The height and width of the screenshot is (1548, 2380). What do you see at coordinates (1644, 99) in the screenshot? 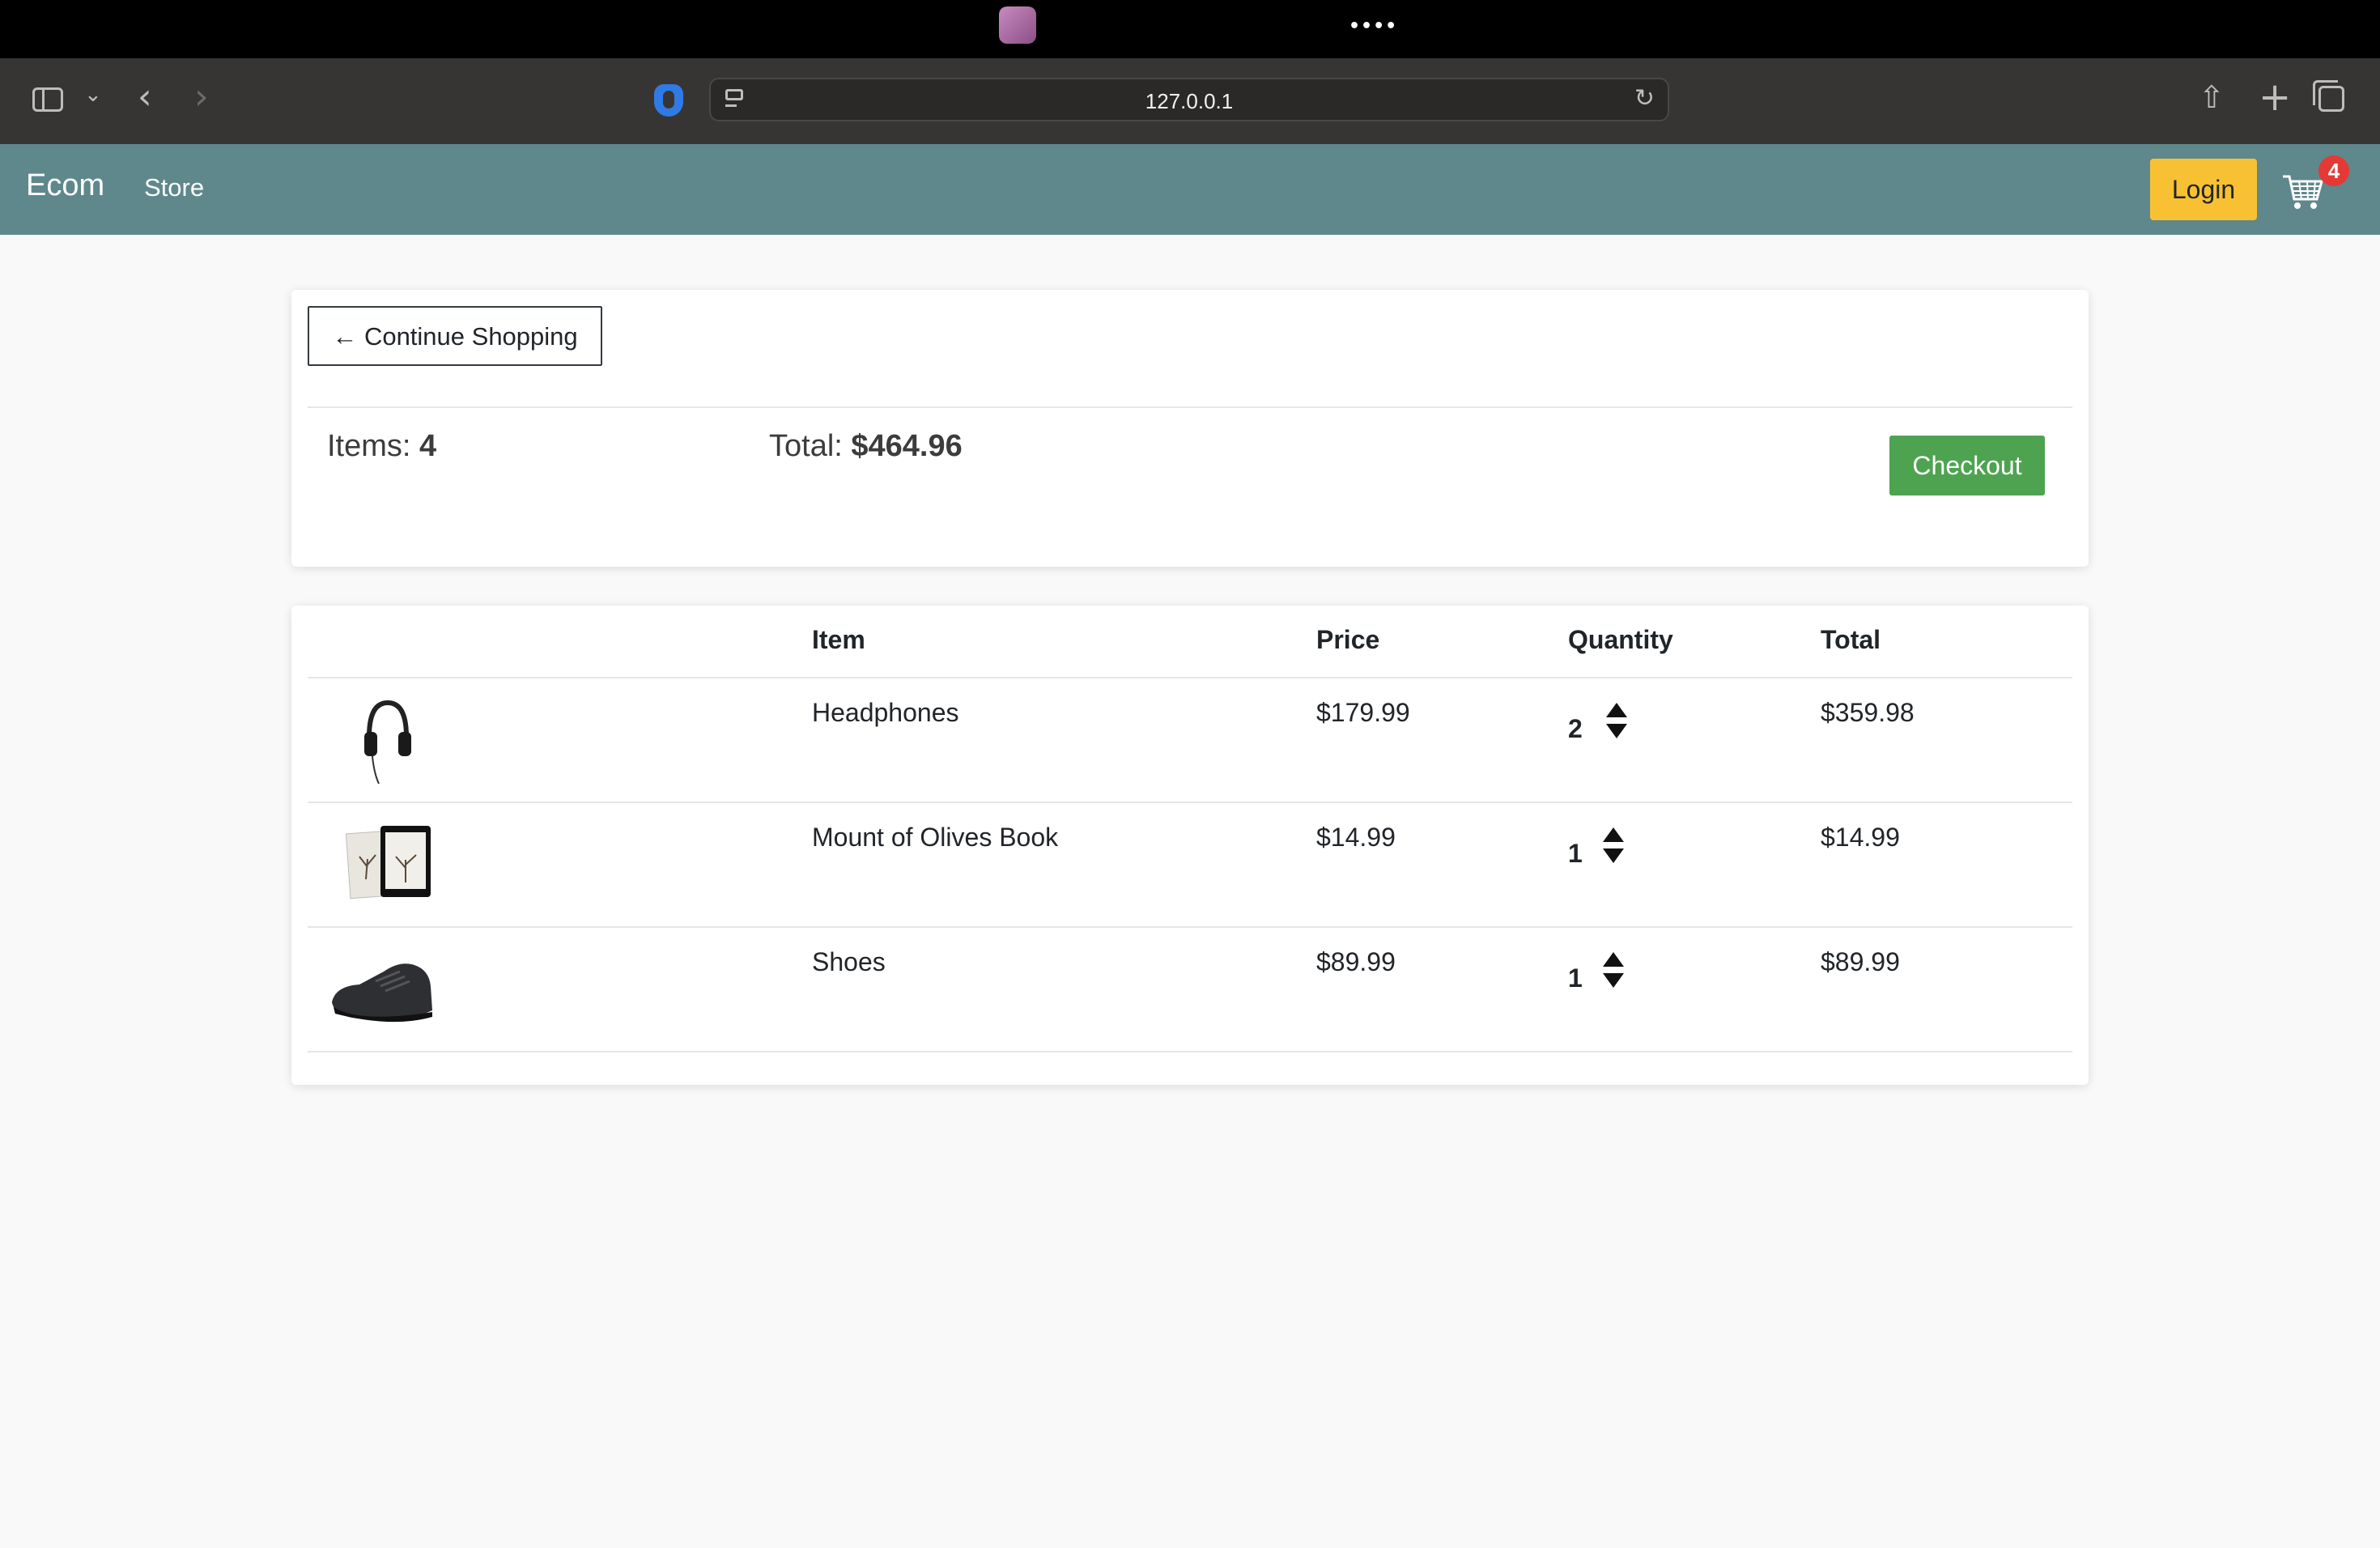
I see `reload-icon: ↻` at bounding box center [1644, 99].